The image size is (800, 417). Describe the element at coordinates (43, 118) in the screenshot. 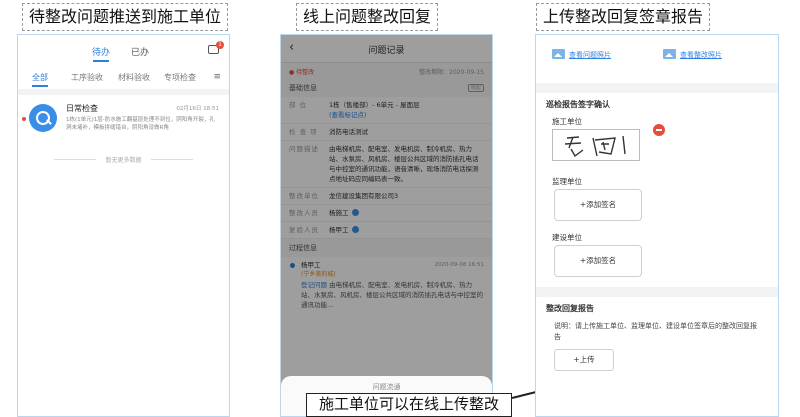

I see `search-inspection-icon` at that location.